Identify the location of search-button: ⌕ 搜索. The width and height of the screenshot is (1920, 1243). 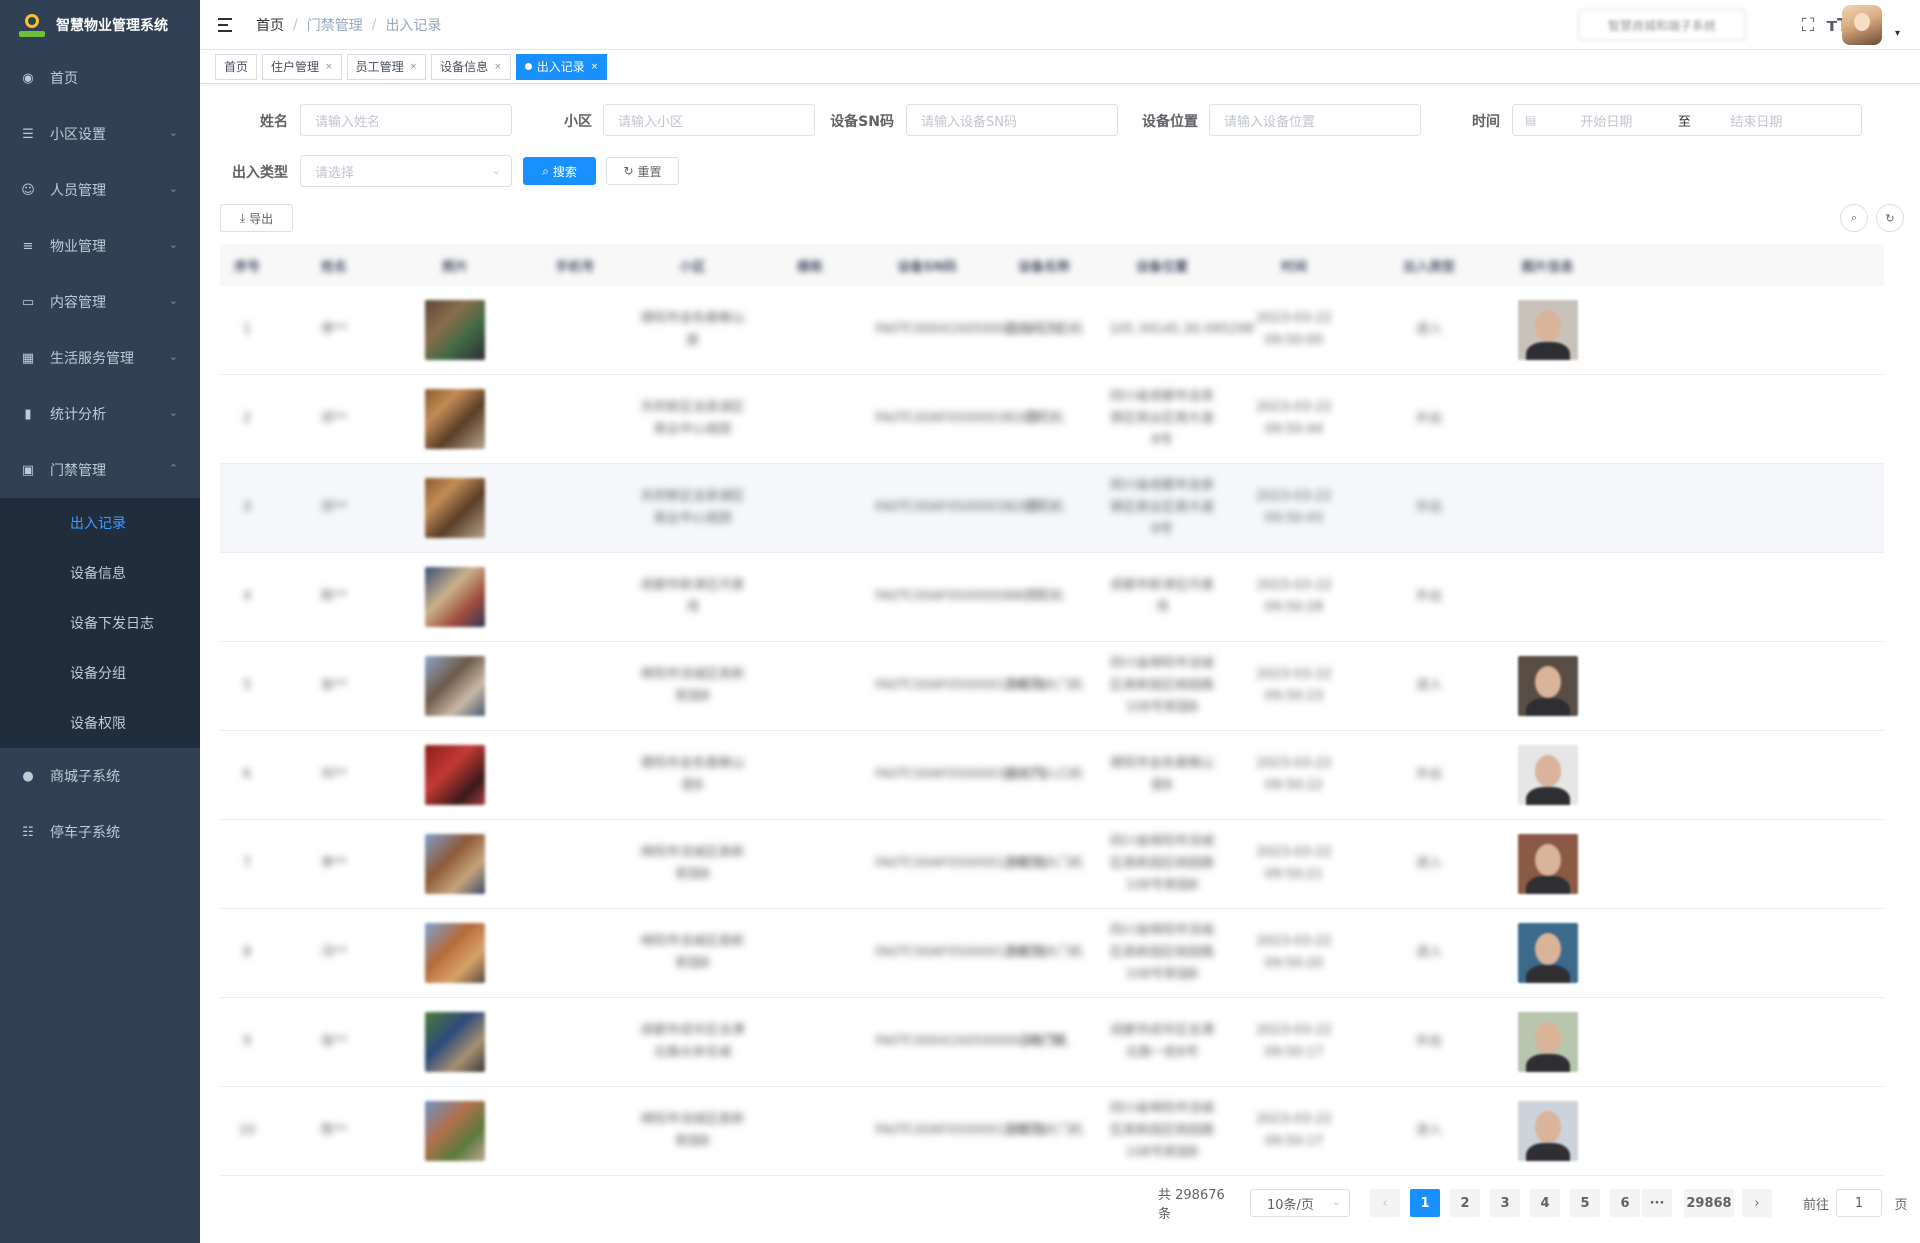
(559, 171).